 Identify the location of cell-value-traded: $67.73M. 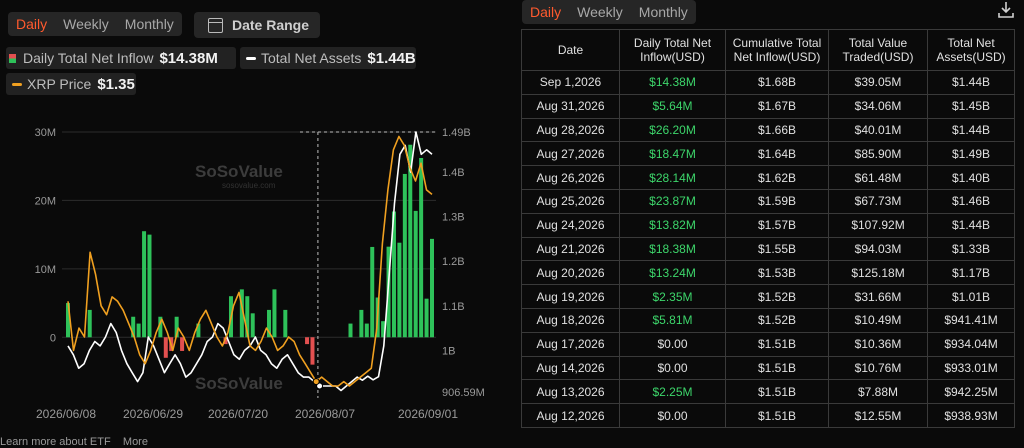
(878, 201).